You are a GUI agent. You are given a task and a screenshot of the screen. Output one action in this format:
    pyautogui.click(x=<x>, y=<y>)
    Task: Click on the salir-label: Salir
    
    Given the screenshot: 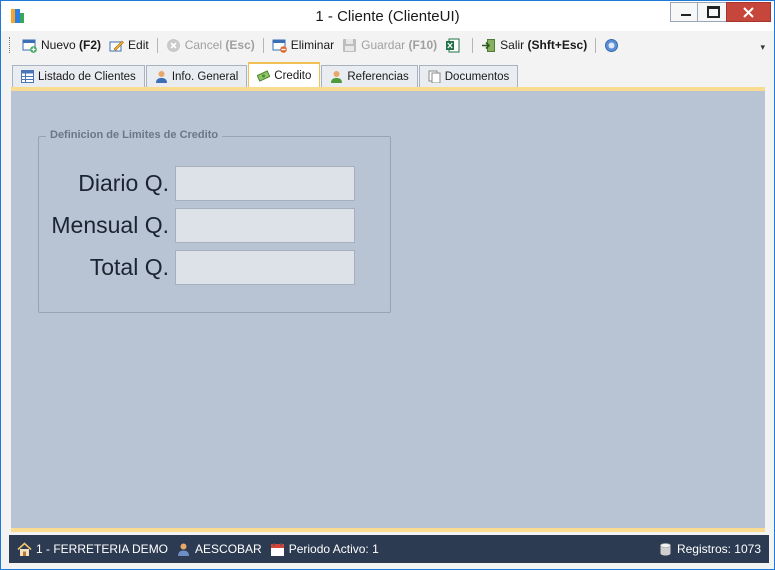 What is the action you would take?
    pyautogui.click(x=512, y=45)
    